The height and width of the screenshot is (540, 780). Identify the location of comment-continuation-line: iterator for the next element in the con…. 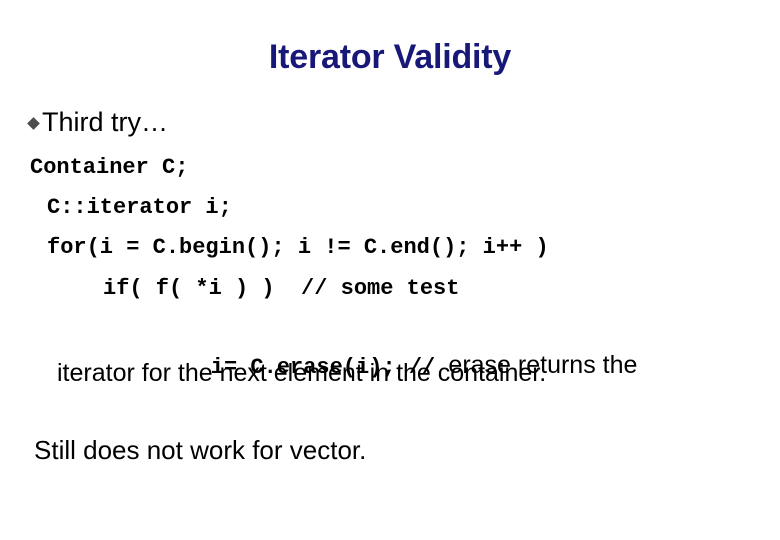
(302, 373).